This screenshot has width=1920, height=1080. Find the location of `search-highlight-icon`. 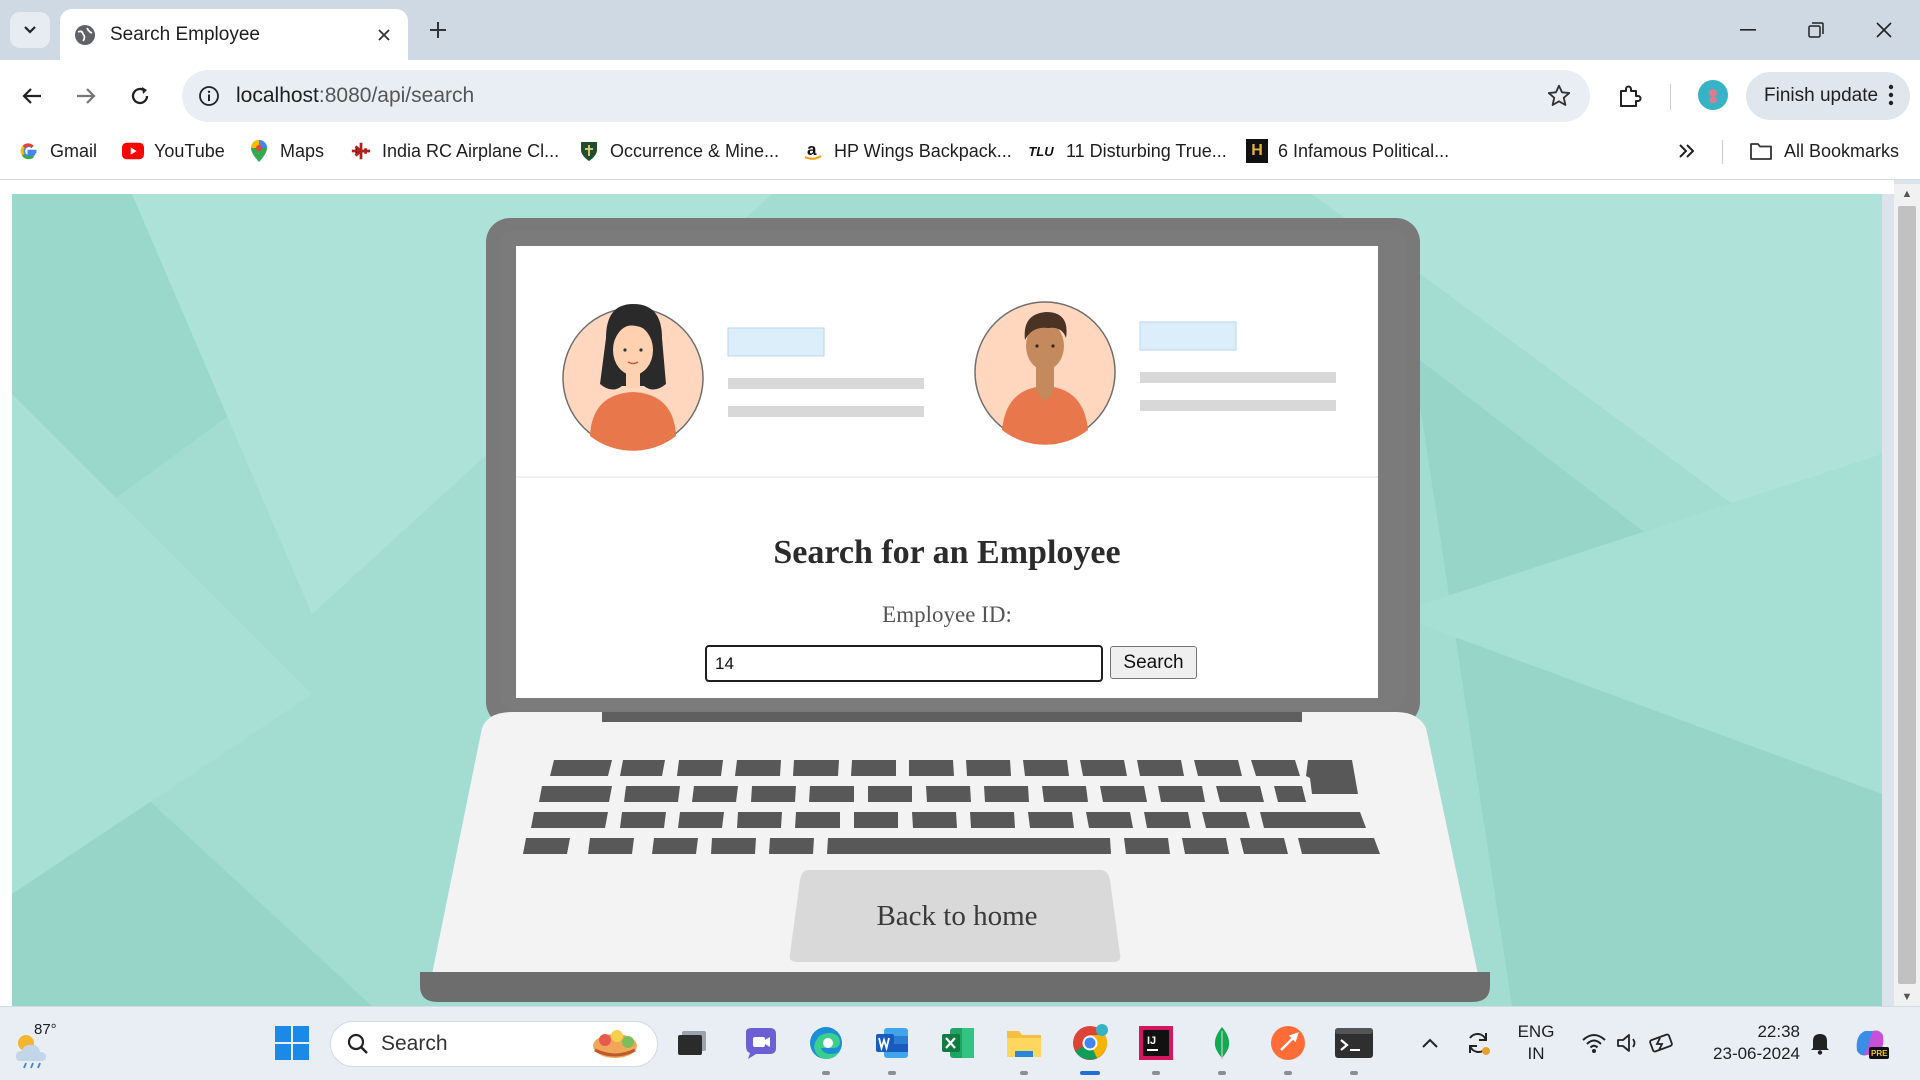

search-highlight-icon is located at coordinates (615, 1044).